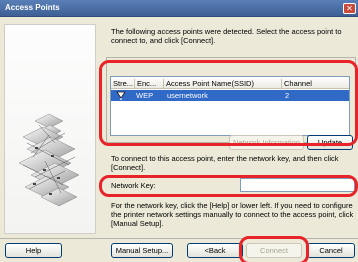 This screenshot has height=262, width=358. Describe the element at coordinates (349, 8) in the screenshot. I see `close-icon: ✕` at that location.